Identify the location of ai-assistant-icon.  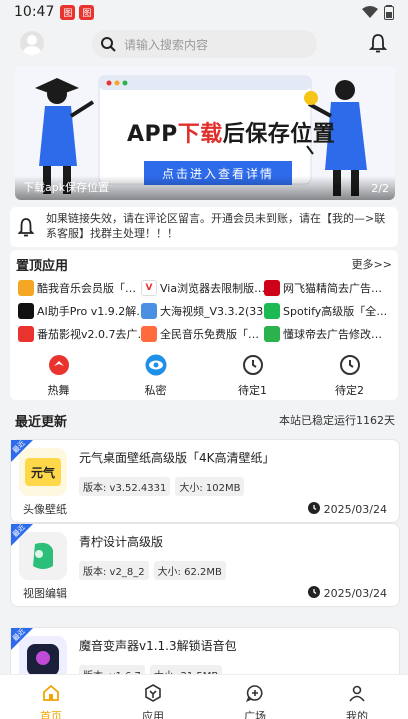
(26, 310).